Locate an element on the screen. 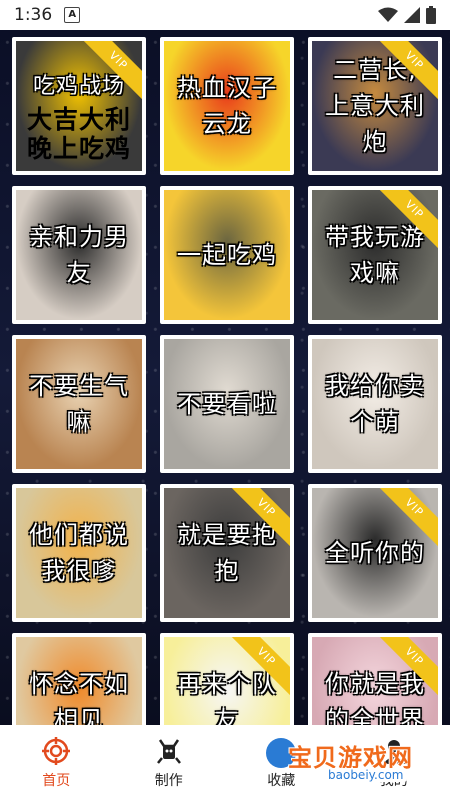  sticker-caption: 热血汉子 云龙 is located at coordinates (227, 106).